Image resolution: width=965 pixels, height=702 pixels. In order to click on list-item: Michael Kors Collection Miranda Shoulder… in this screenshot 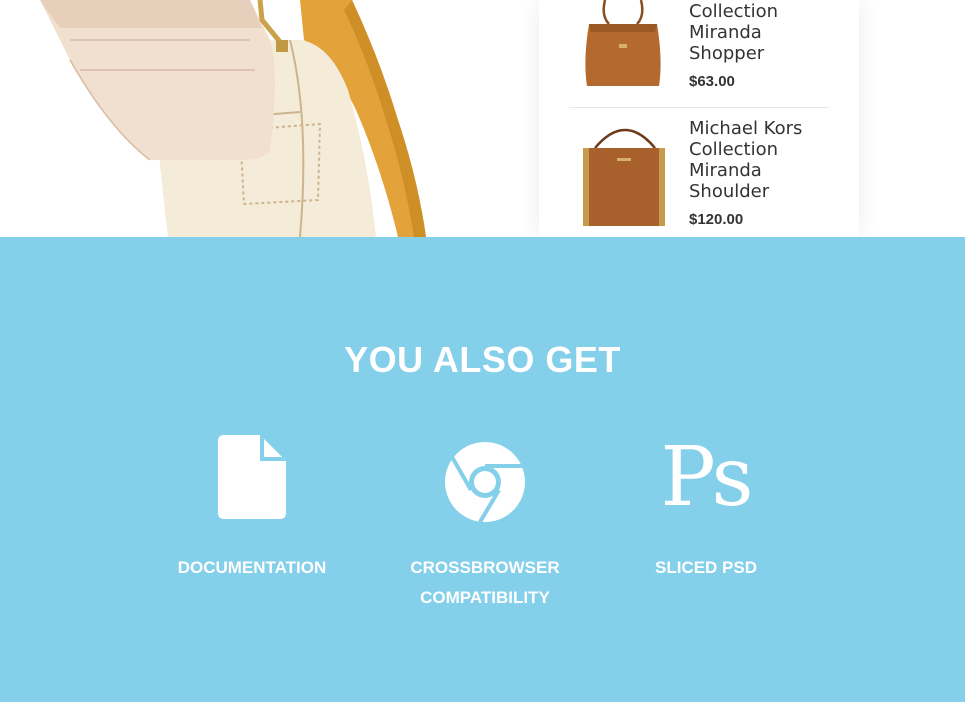, I will do `click(699, 172)`.